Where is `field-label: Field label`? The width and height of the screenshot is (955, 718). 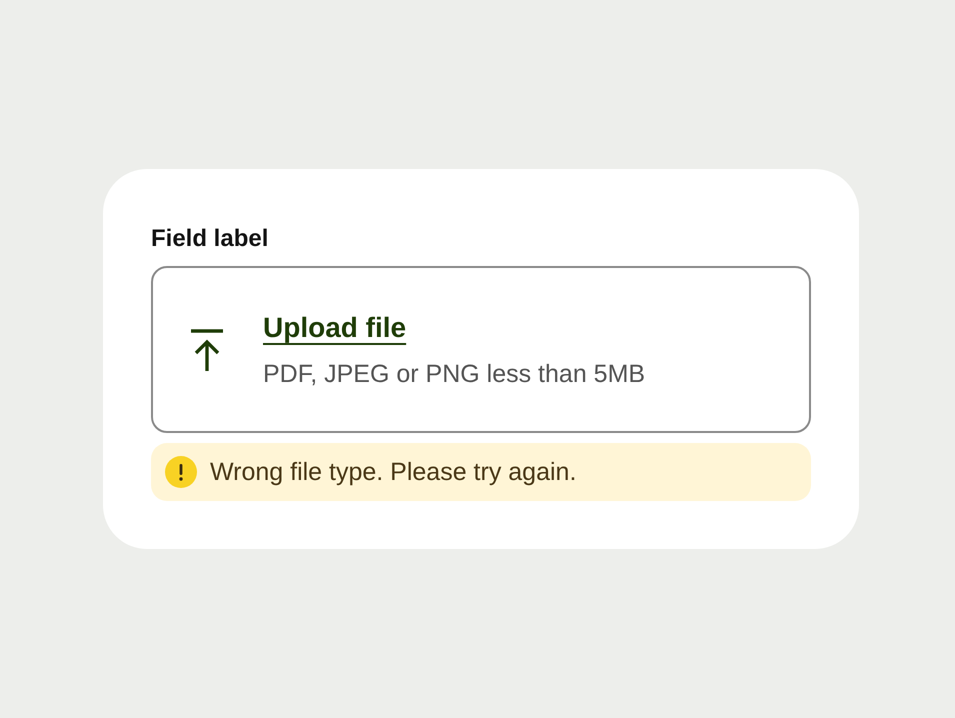
field-label: Field label is located at coordinates (210, 239).